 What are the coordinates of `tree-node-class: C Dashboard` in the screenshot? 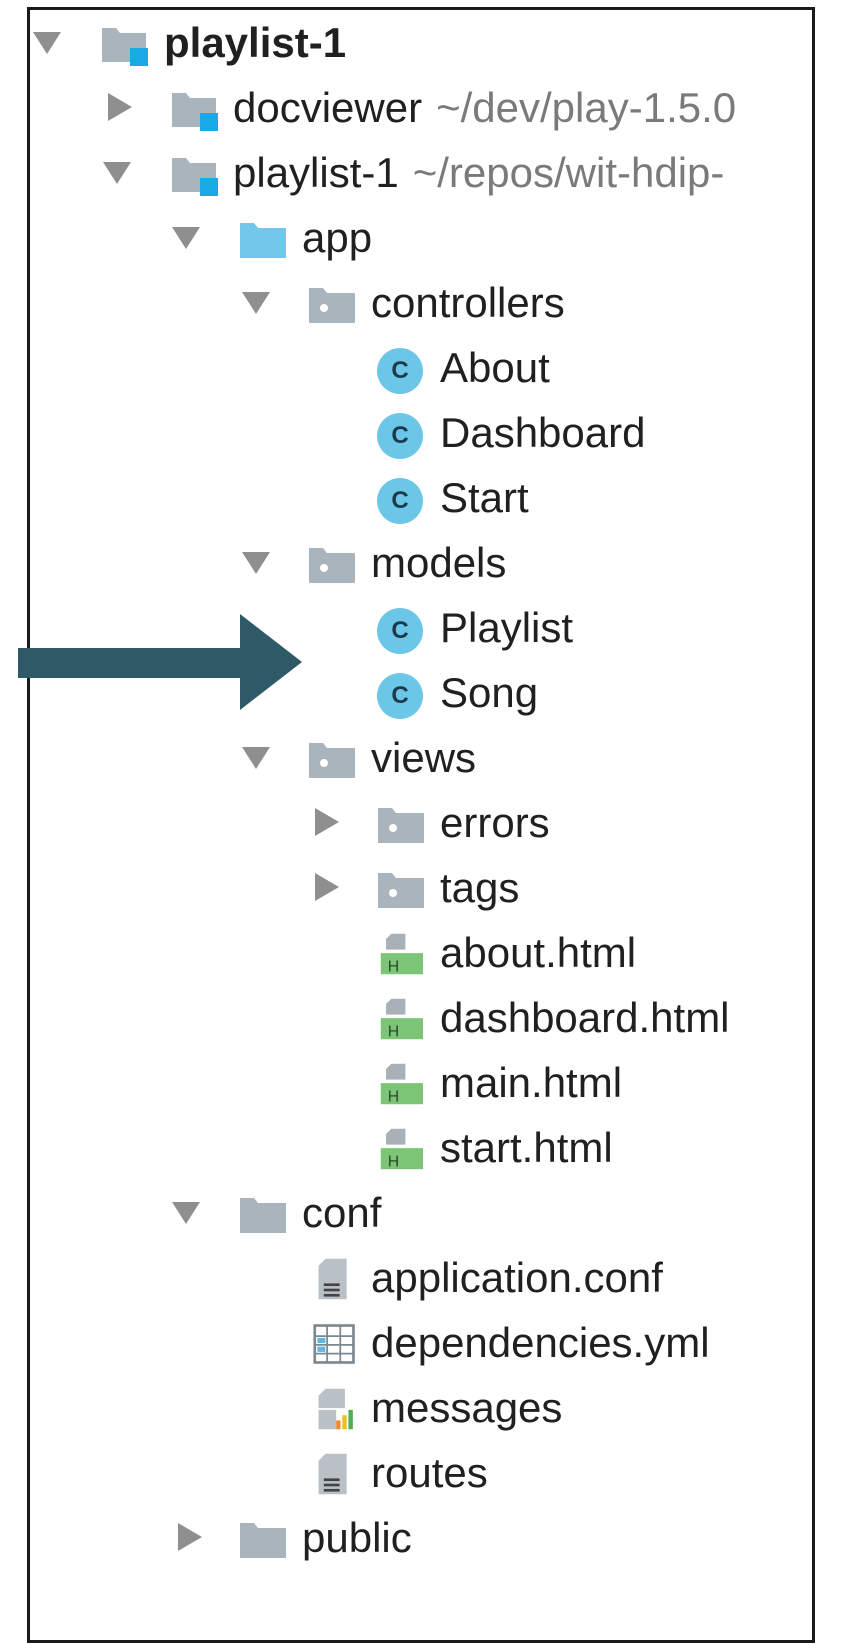 It's located at (421, 432).